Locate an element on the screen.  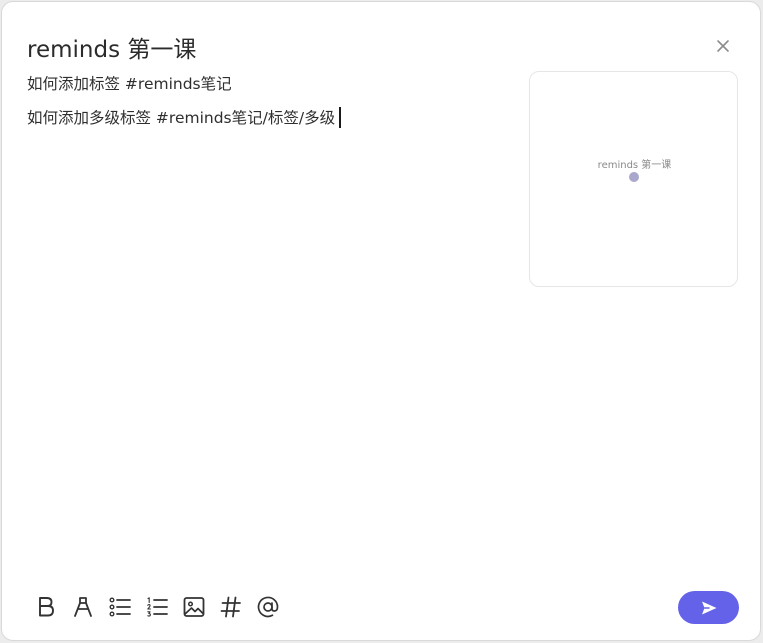
formatting-toolbar is located at coordinates (162, 607).